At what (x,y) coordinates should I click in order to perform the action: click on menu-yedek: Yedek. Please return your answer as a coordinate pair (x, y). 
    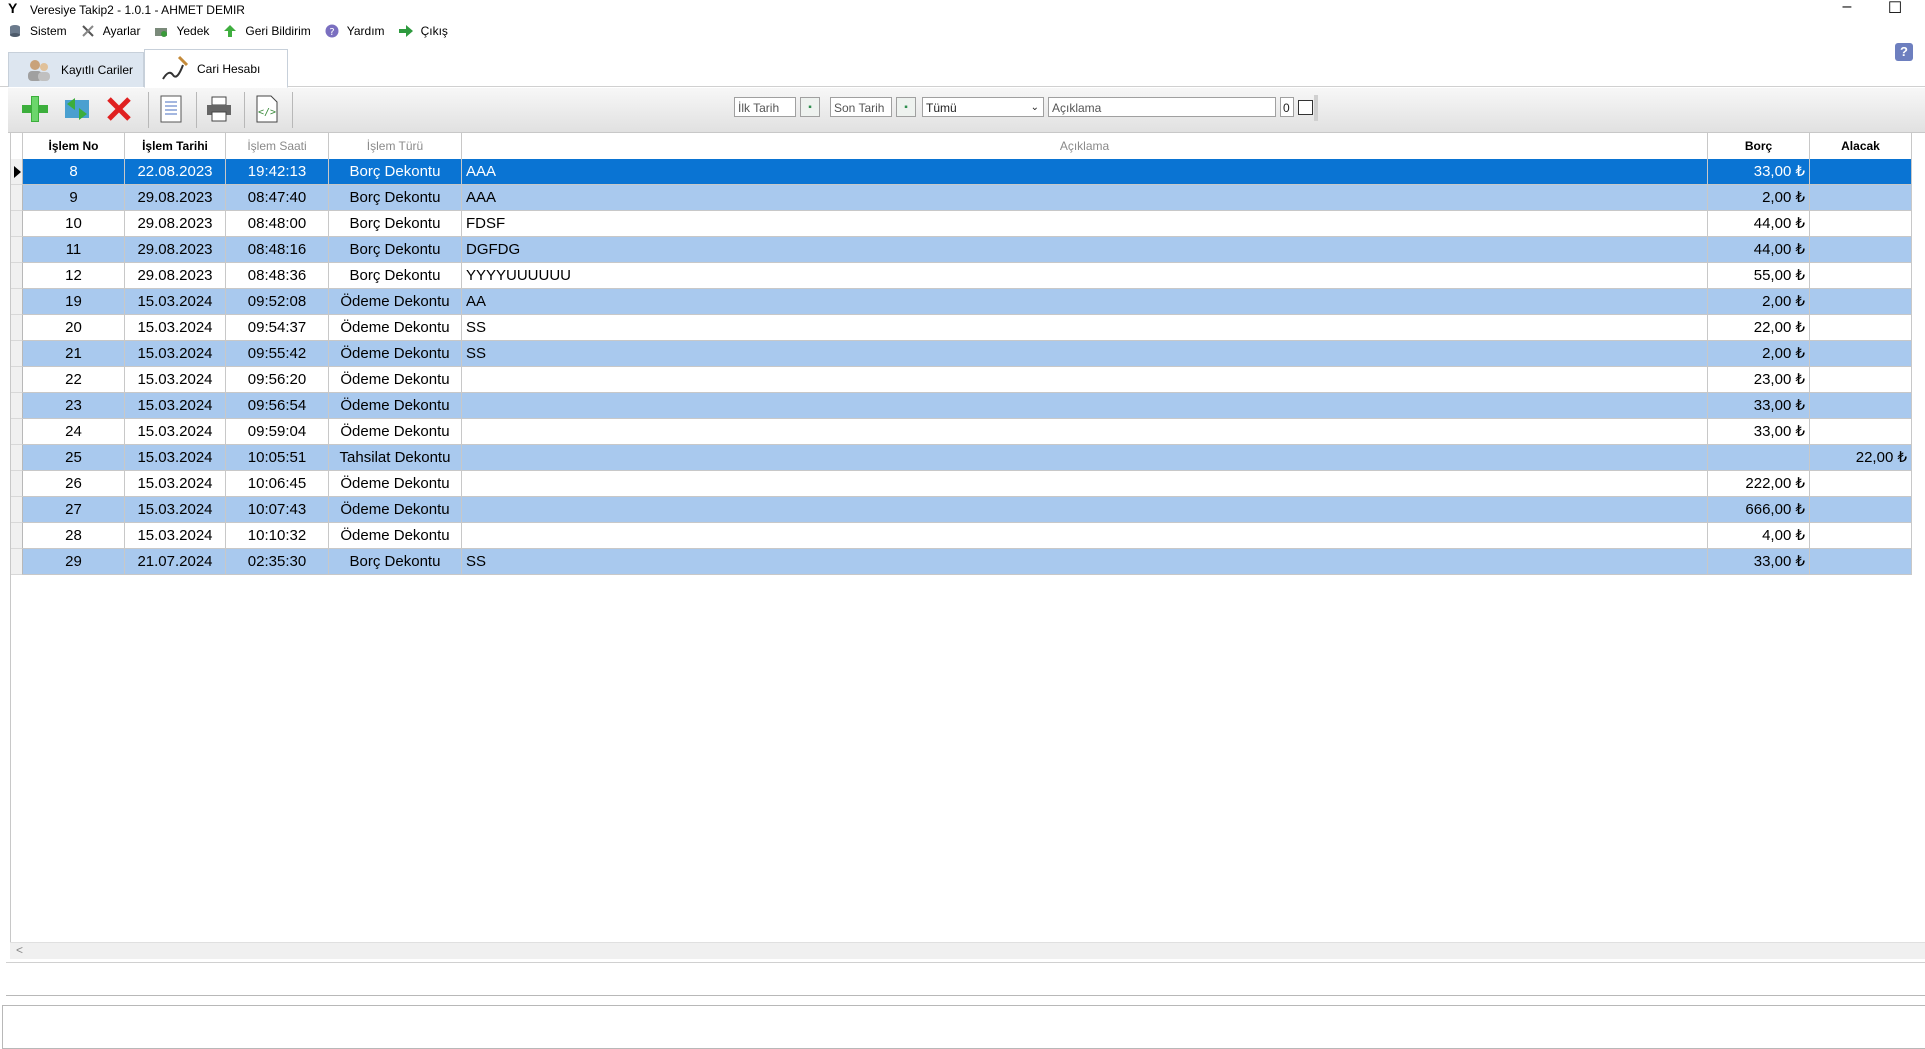
    Looking at the image, I should click on (181, 31).